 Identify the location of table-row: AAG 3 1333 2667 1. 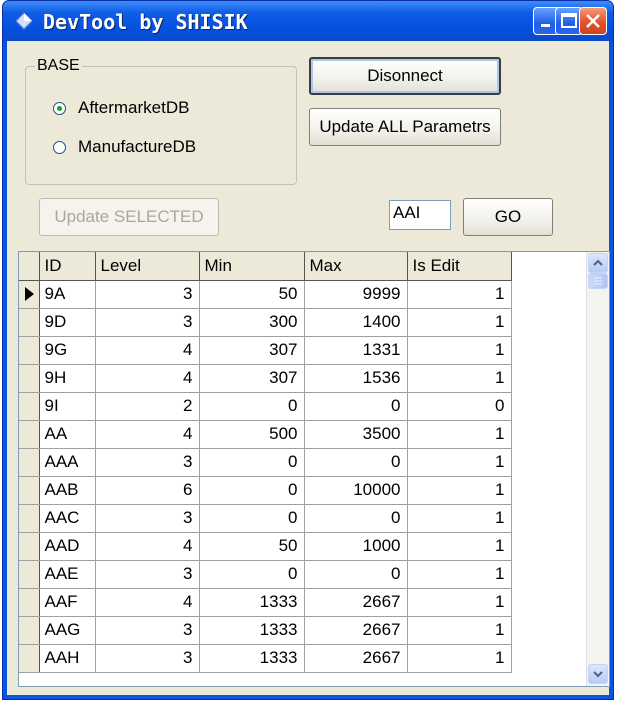
(265, 630).